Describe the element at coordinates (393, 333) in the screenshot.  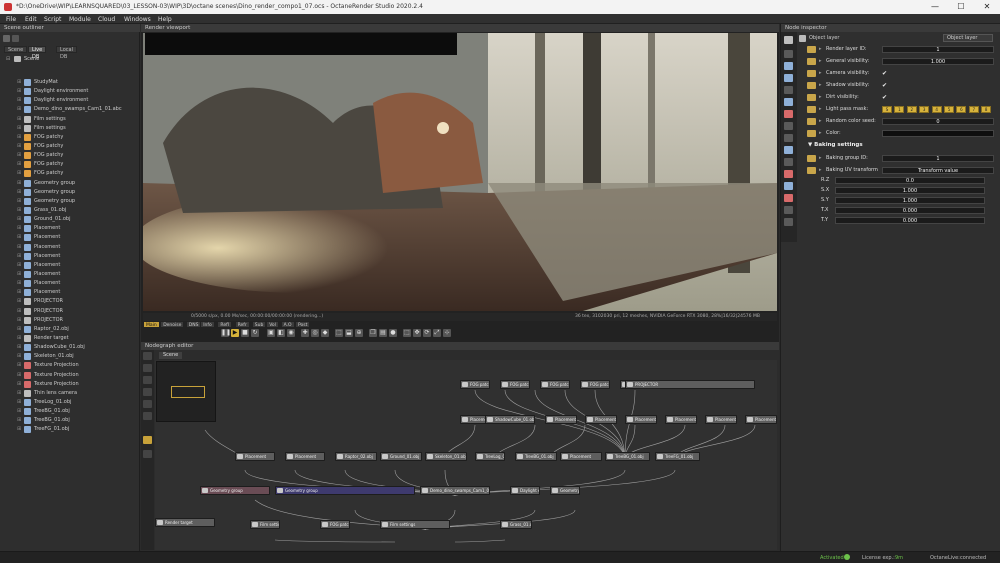
I see `clay-icon: ●` at that location.